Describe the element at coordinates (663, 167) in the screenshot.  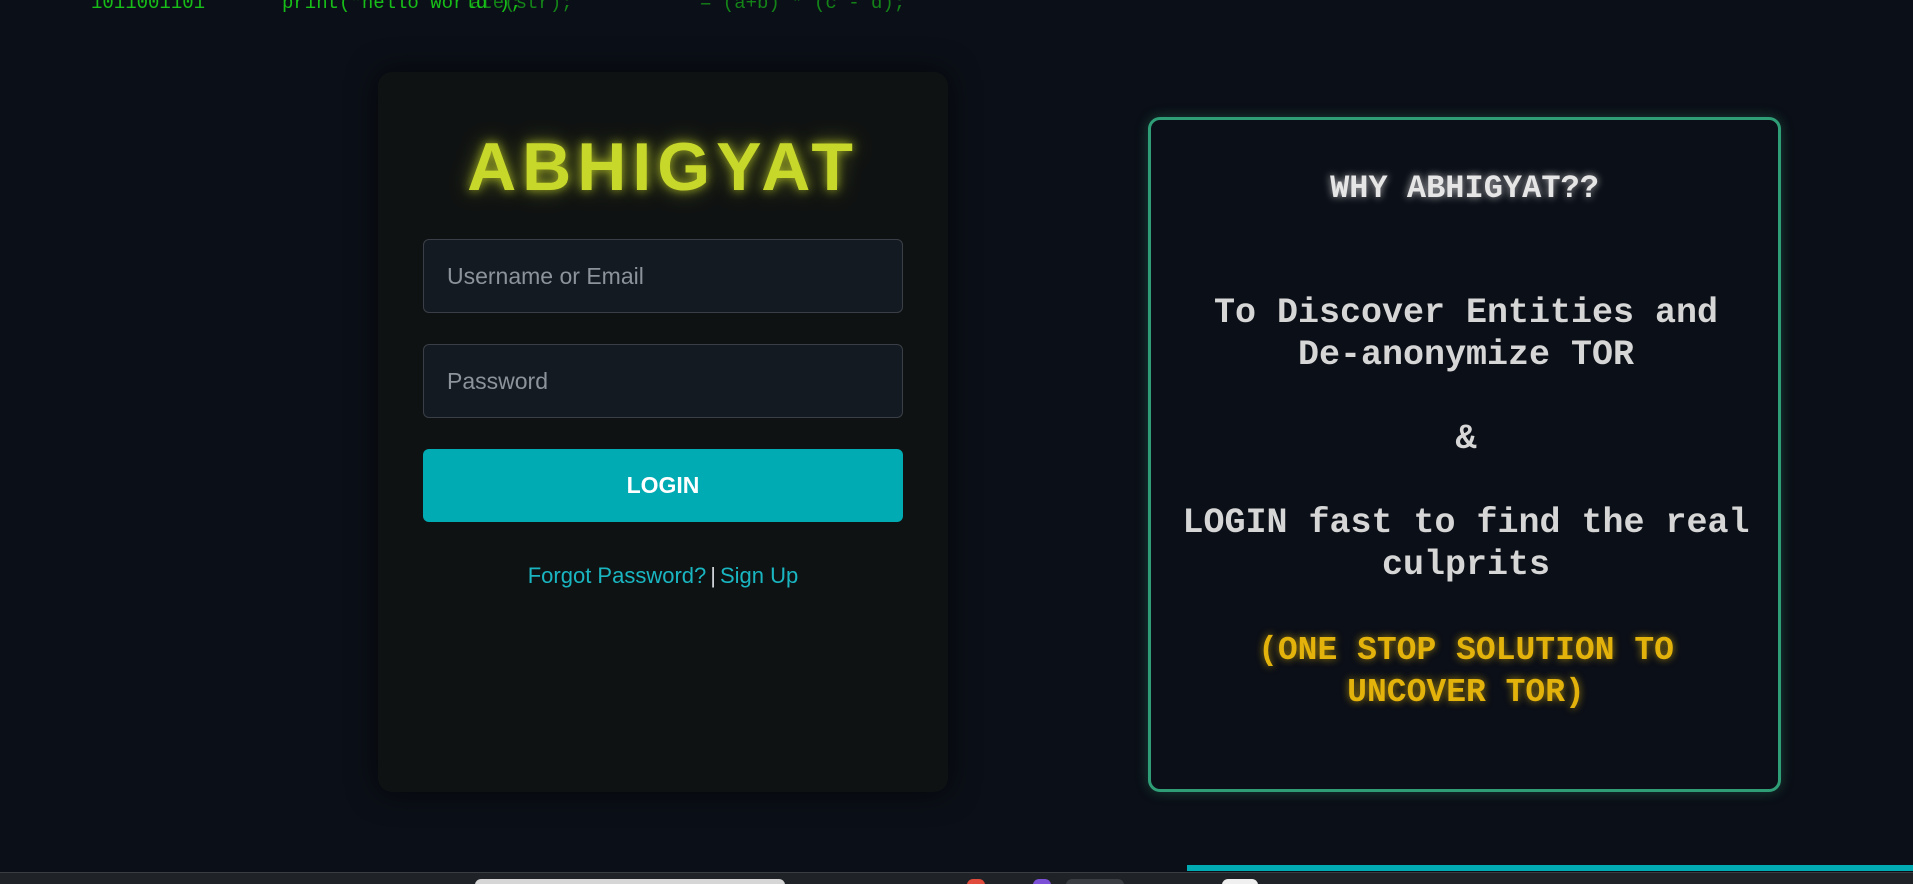
I see `brand-title: ABHIGYAT` at that location.